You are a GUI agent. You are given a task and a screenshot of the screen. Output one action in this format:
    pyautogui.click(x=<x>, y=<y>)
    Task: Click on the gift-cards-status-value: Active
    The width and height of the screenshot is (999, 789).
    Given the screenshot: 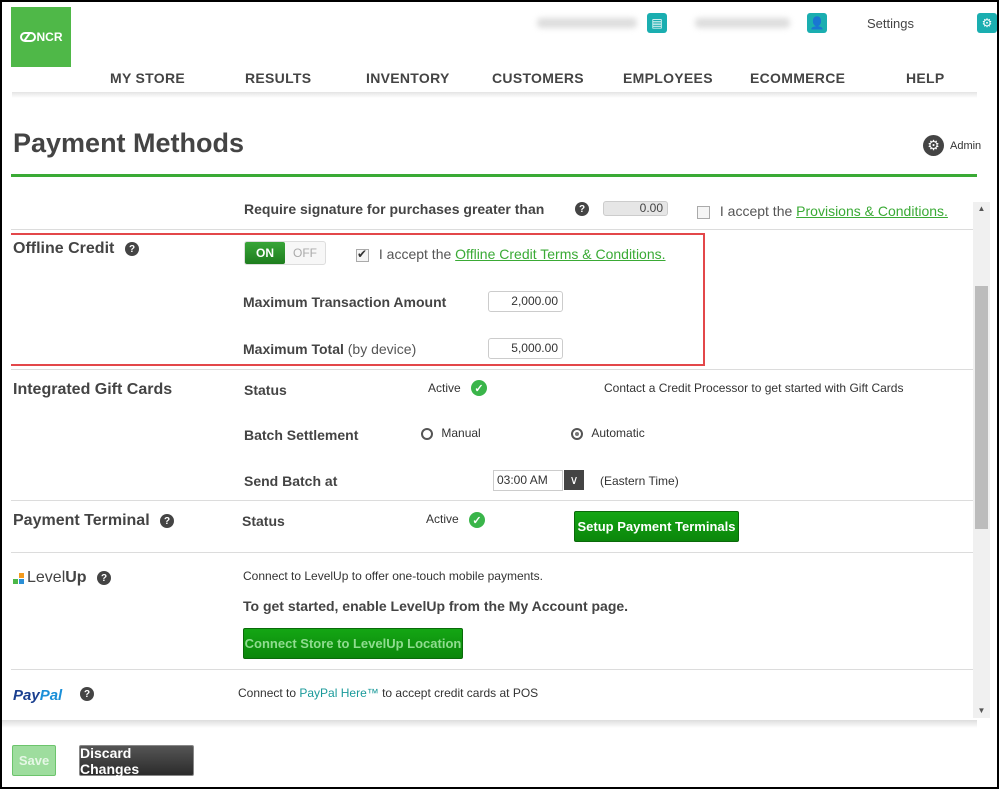 What is the action you would take?
    pyautogui.click(x=444, y=388)
    